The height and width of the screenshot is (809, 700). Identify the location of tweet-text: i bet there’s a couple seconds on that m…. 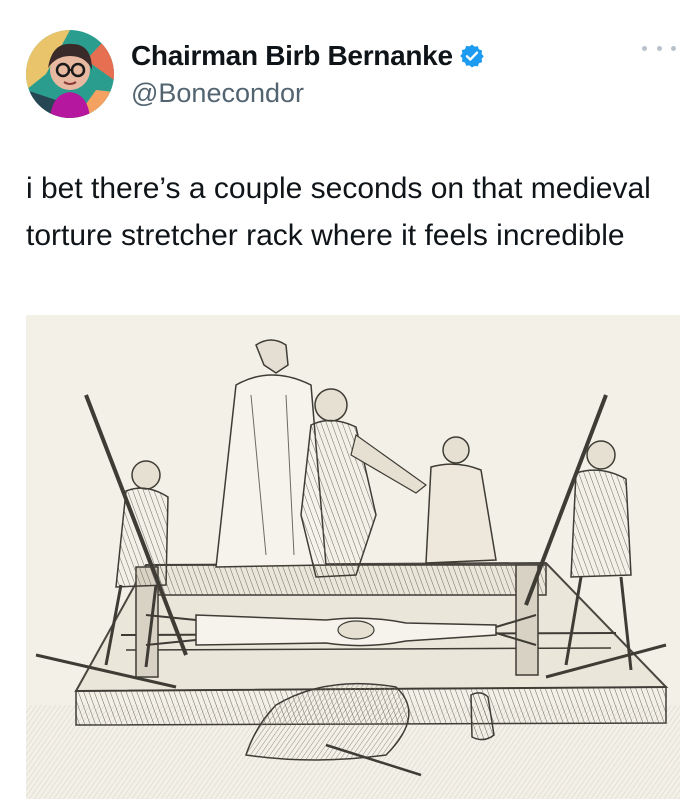
(343, 212).